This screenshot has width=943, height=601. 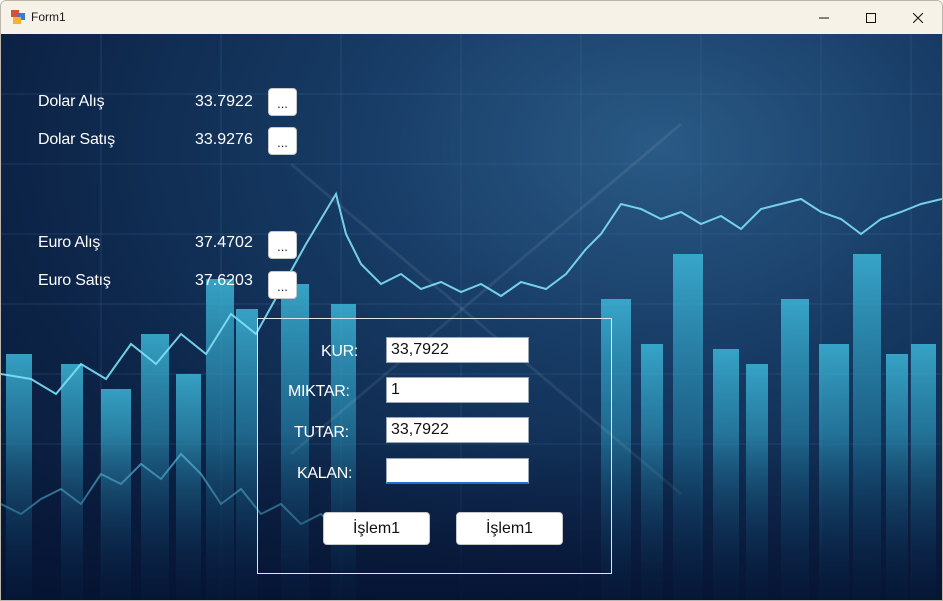 What do you see at coordinates (48, 17) in the screenshot?
I see `window-title: Form1` at bounding box center [48, 17].